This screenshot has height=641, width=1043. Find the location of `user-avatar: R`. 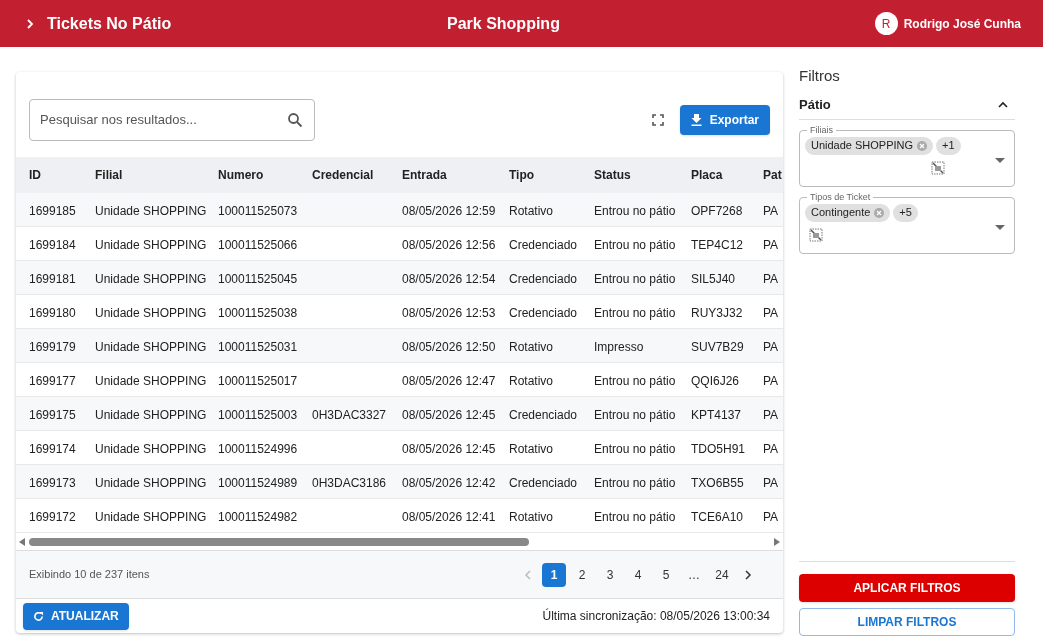

user-avatar: R is located at coordinates (886, 23).